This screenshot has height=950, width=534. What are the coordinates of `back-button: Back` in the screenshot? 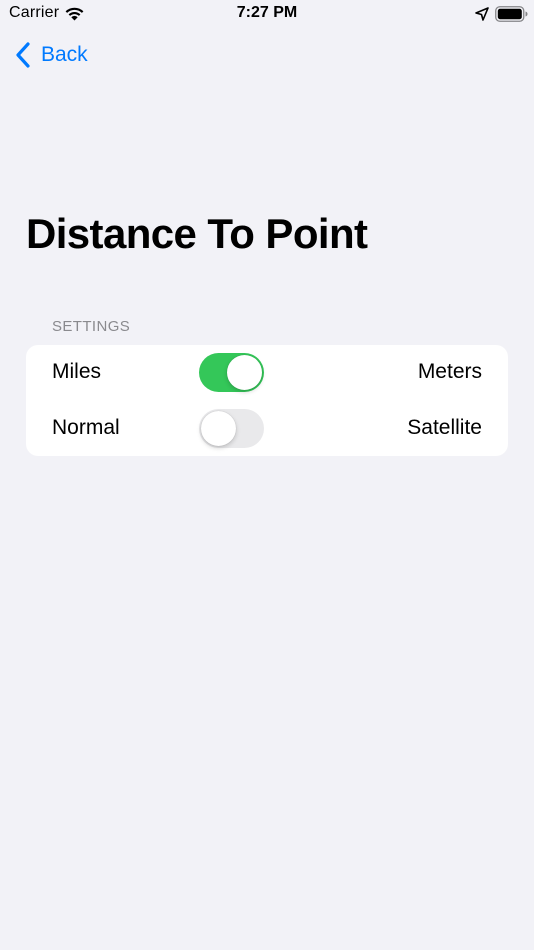 It's located at (51, 55).